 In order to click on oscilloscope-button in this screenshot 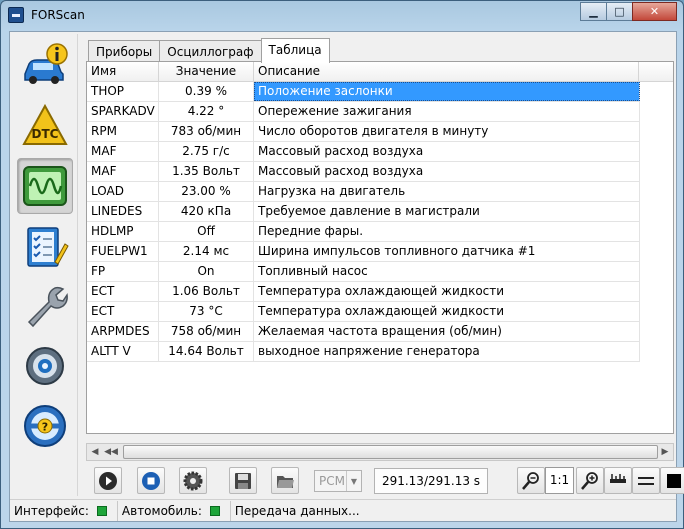, I will do `click(45, 186)`.